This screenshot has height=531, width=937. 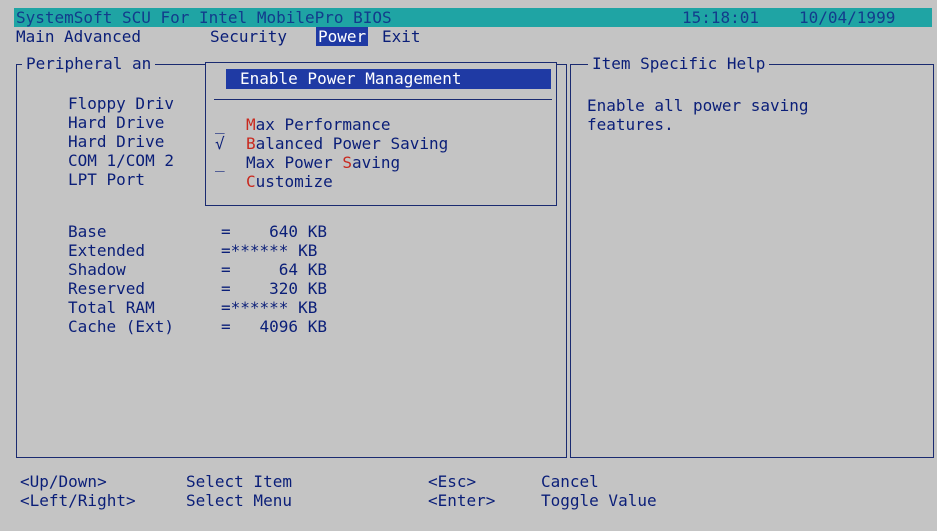 I want to click on peripheral-lpt: LPT Port, so click(x=106, y=179).